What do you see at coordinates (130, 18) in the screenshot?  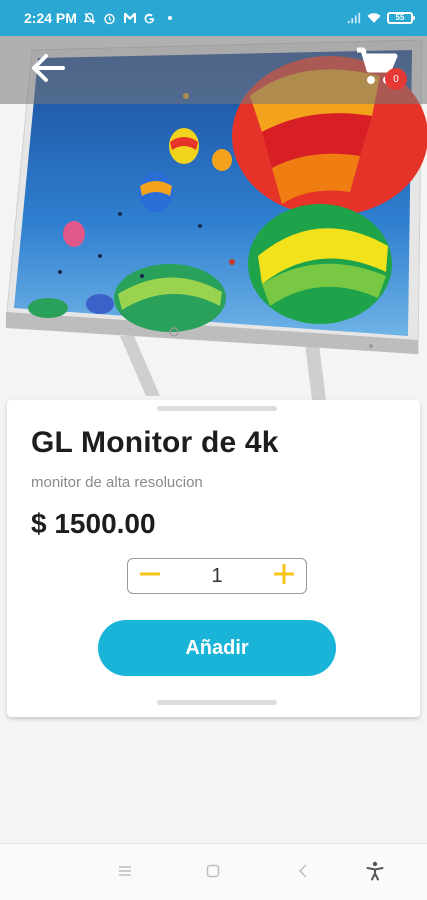 I see `gmail-icon` at bounding box center [130, 18].